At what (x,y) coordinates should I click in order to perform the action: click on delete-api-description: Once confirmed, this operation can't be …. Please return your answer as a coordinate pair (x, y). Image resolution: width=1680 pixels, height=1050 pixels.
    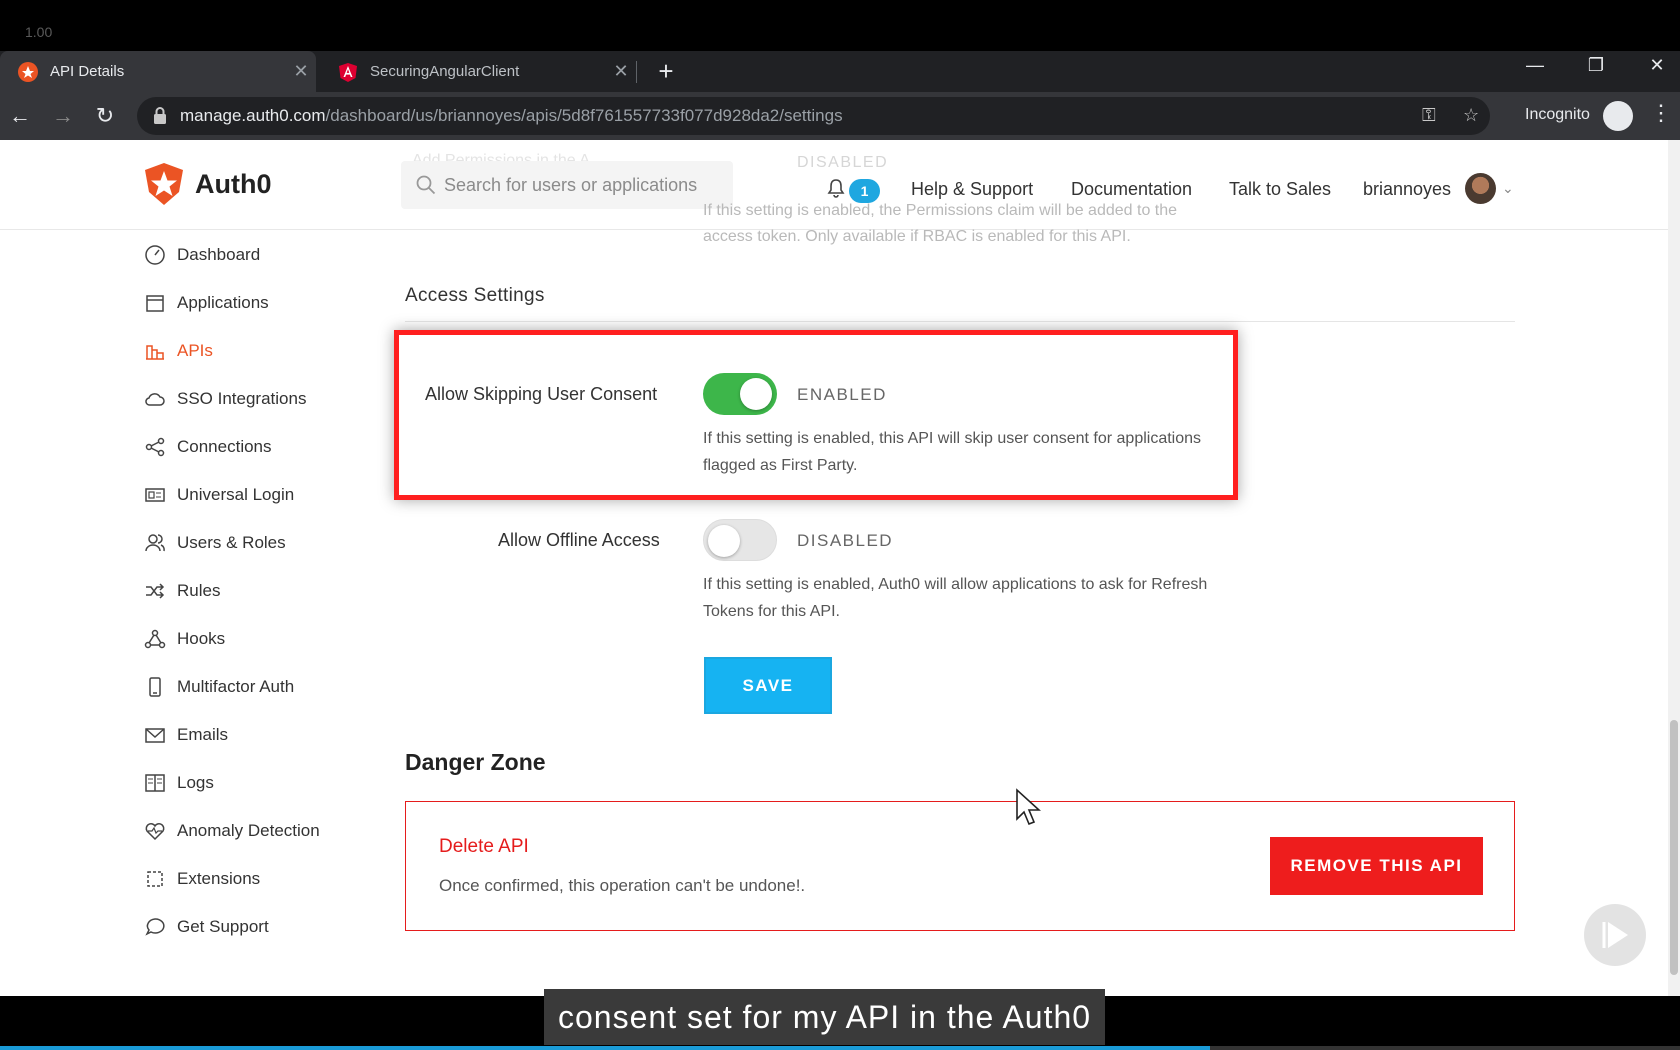
    Looking at the image, I should click on (622, 885).